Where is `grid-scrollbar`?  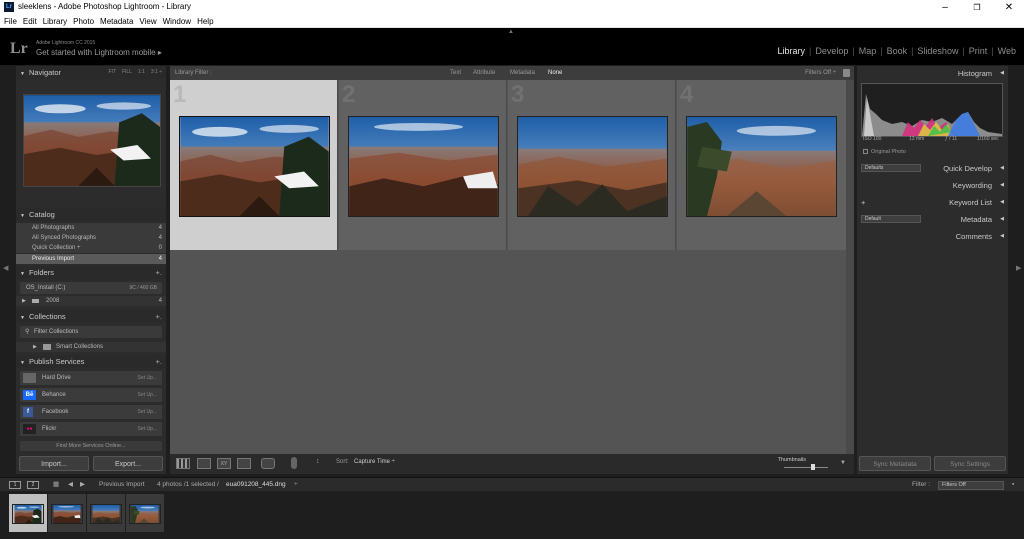 grid-scrollbar is located at coordinates (850, 267).